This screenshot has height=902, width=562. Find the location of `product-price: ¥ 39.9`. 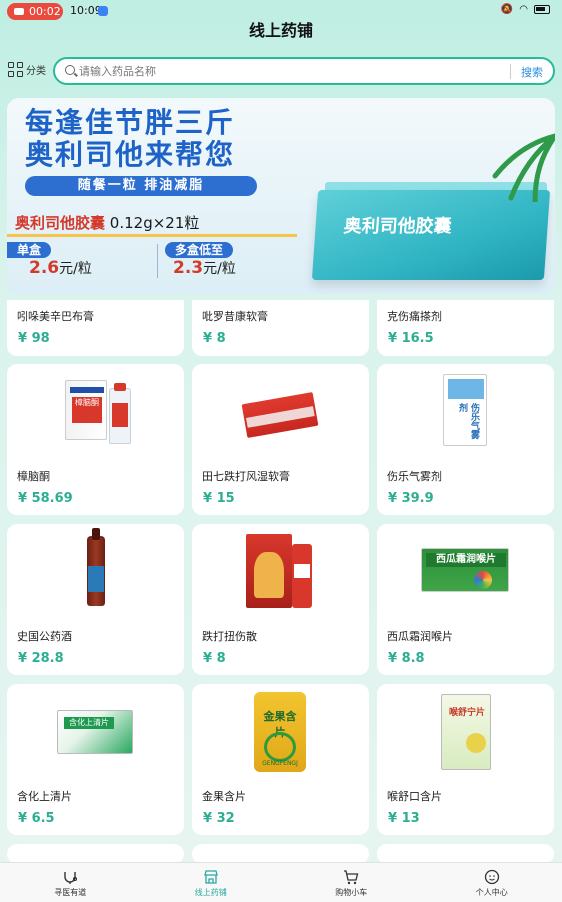

product-price: ¥ 39.9 is located at coordinates (411, 498).